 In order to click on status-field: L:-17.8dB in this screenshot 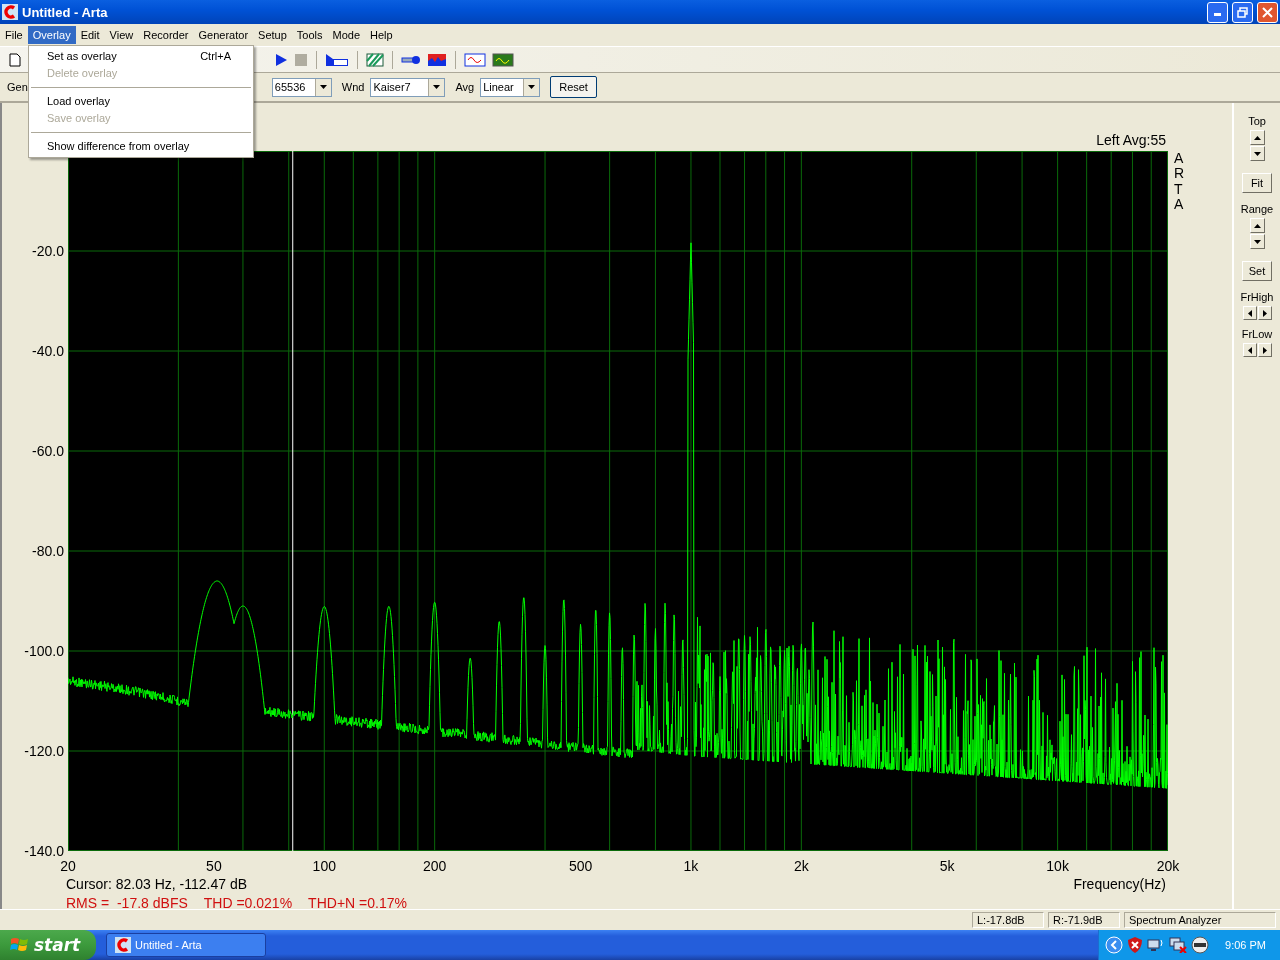, I will do `click(1008, 920)`.